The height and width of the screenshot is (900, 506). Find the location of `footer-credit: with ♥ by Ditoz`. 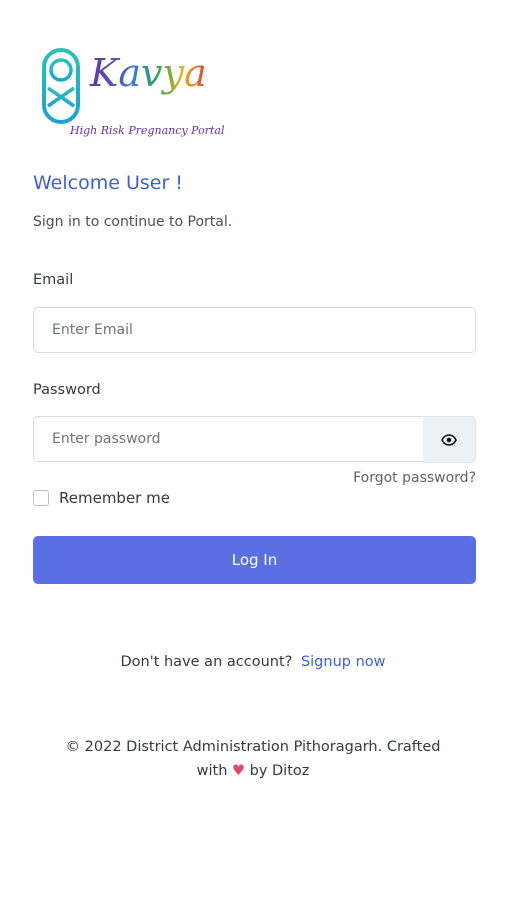

footer-credit: with ♥ by Ditoz is located at coordinates (253, 771).